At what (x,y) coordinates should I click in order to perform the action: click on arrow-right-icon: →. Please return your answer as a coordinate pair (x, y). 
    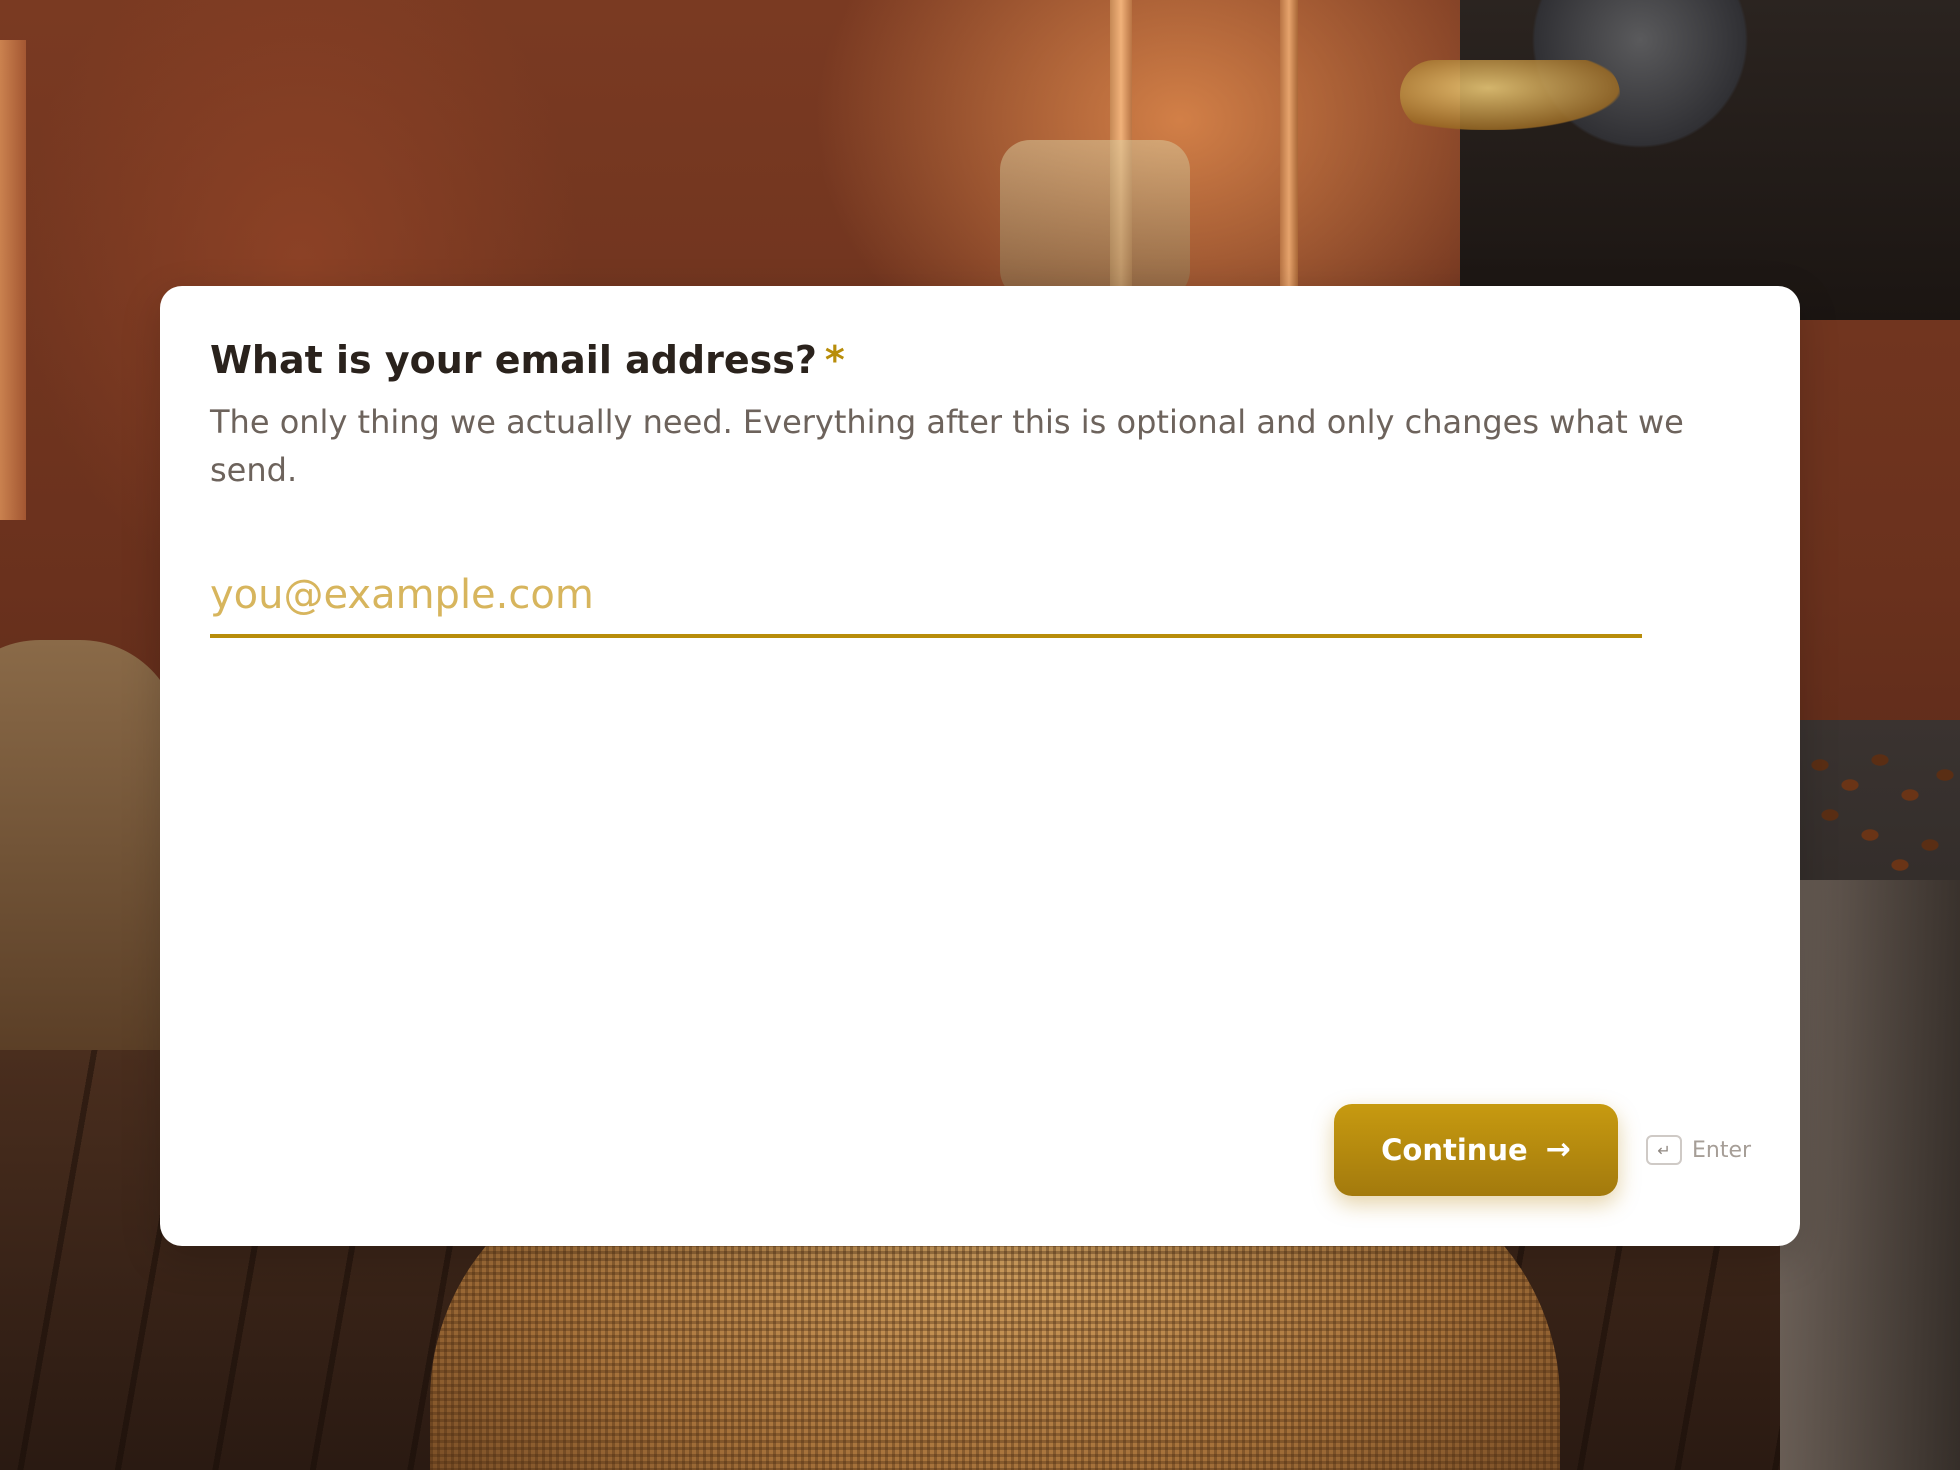
    Looking at the image, I should click on (1558, 1149).